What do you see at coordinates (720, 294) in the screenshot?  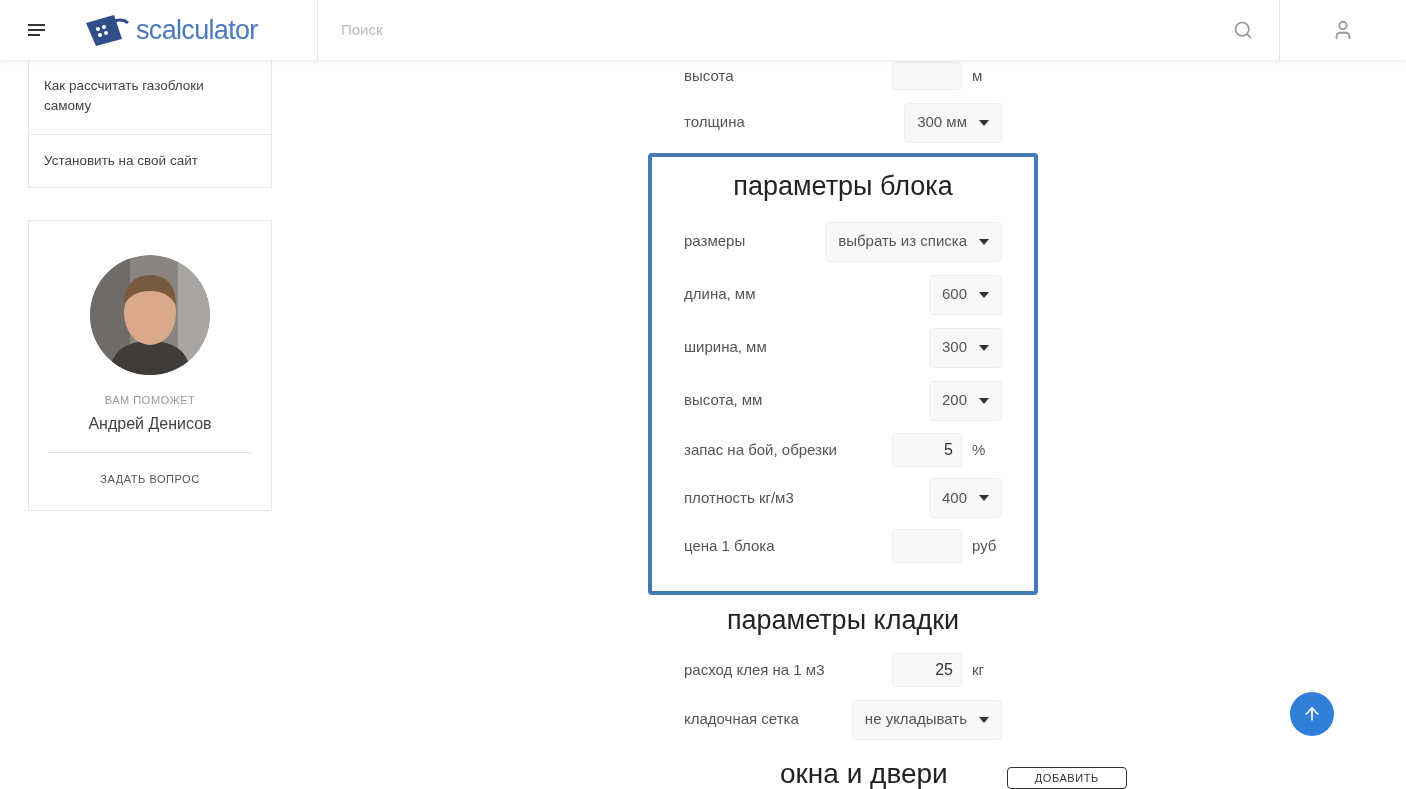 I see `field-label: длина, мм` at bounding box center [720, 294].